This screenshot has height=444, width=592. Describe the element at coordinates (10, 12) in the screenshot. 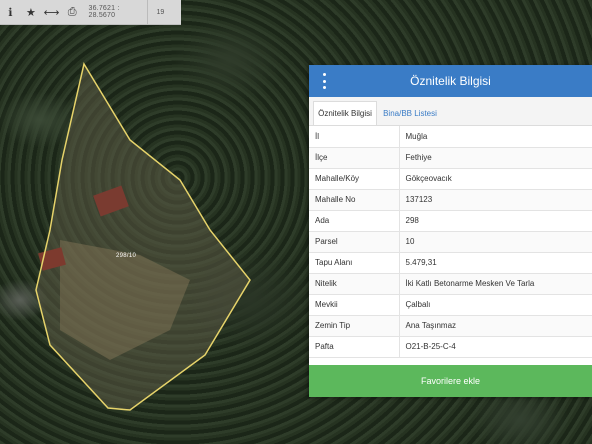

I see `info-icon: ℹ` at that location.